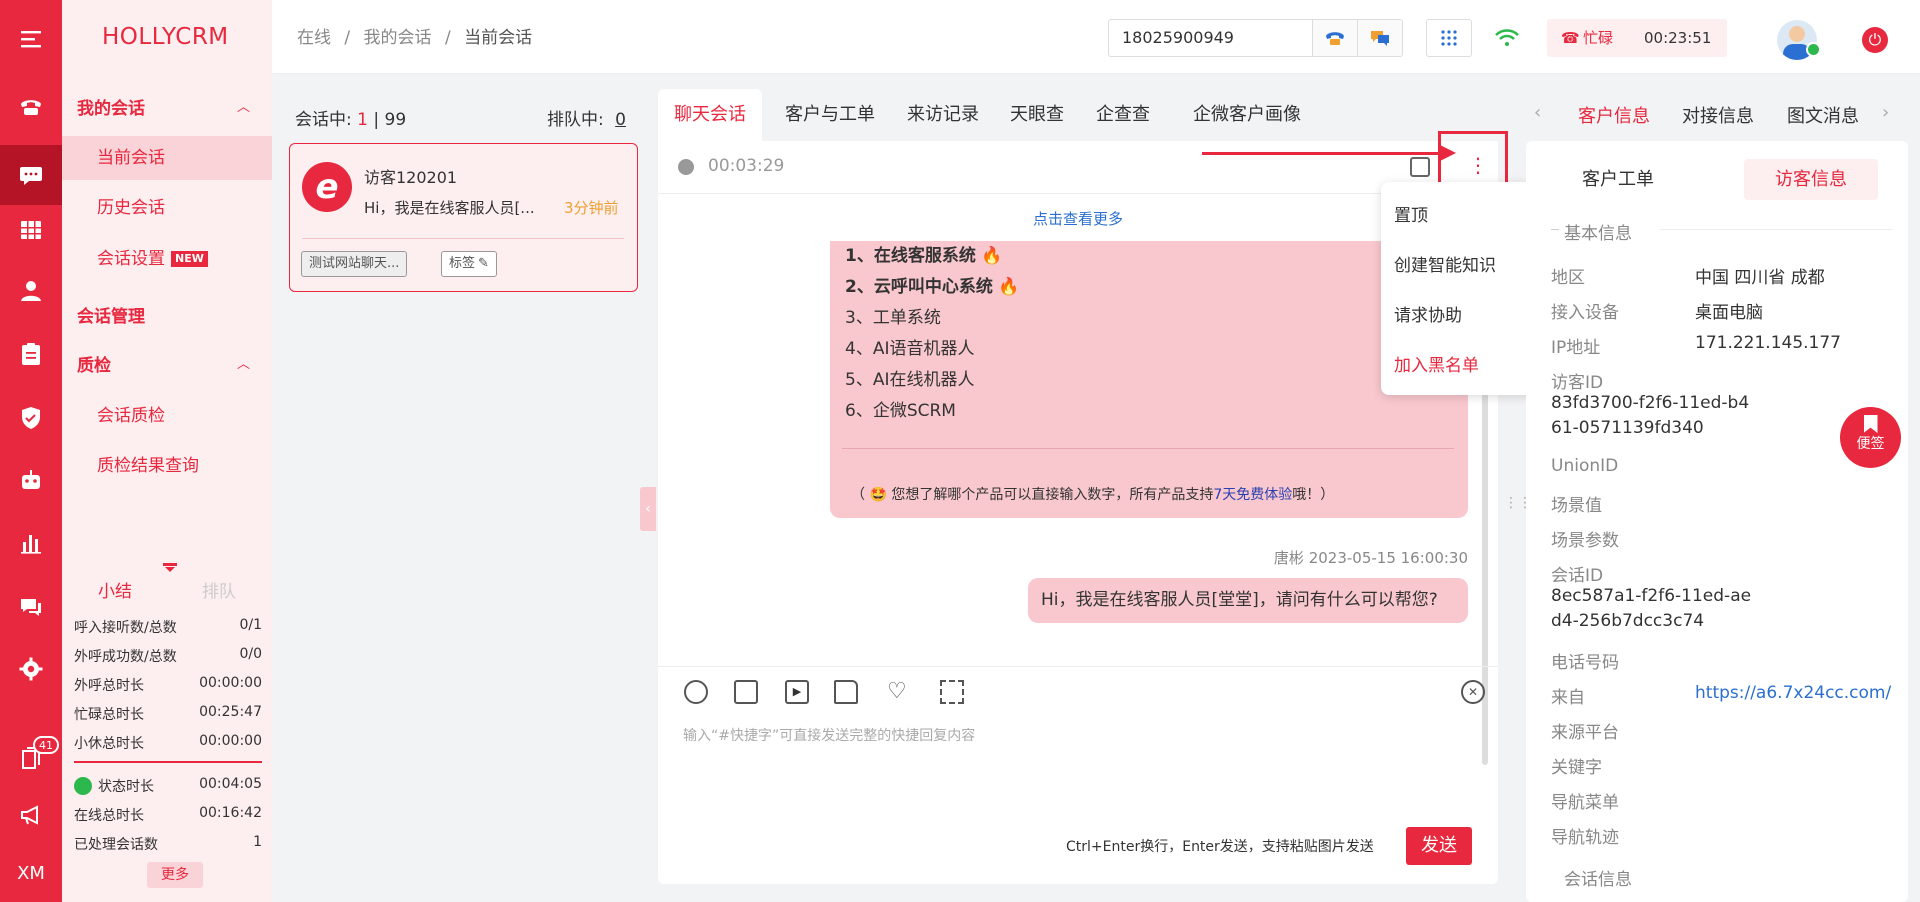 This screenshot has width=1920, height=902. I want to click on breadcrumb-item: 我的会话, so click(398, 38).